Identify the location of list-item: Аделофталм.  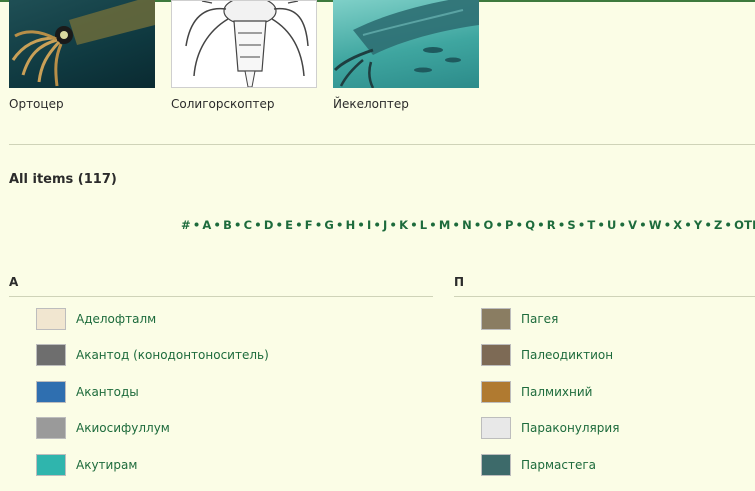
(96, 319).